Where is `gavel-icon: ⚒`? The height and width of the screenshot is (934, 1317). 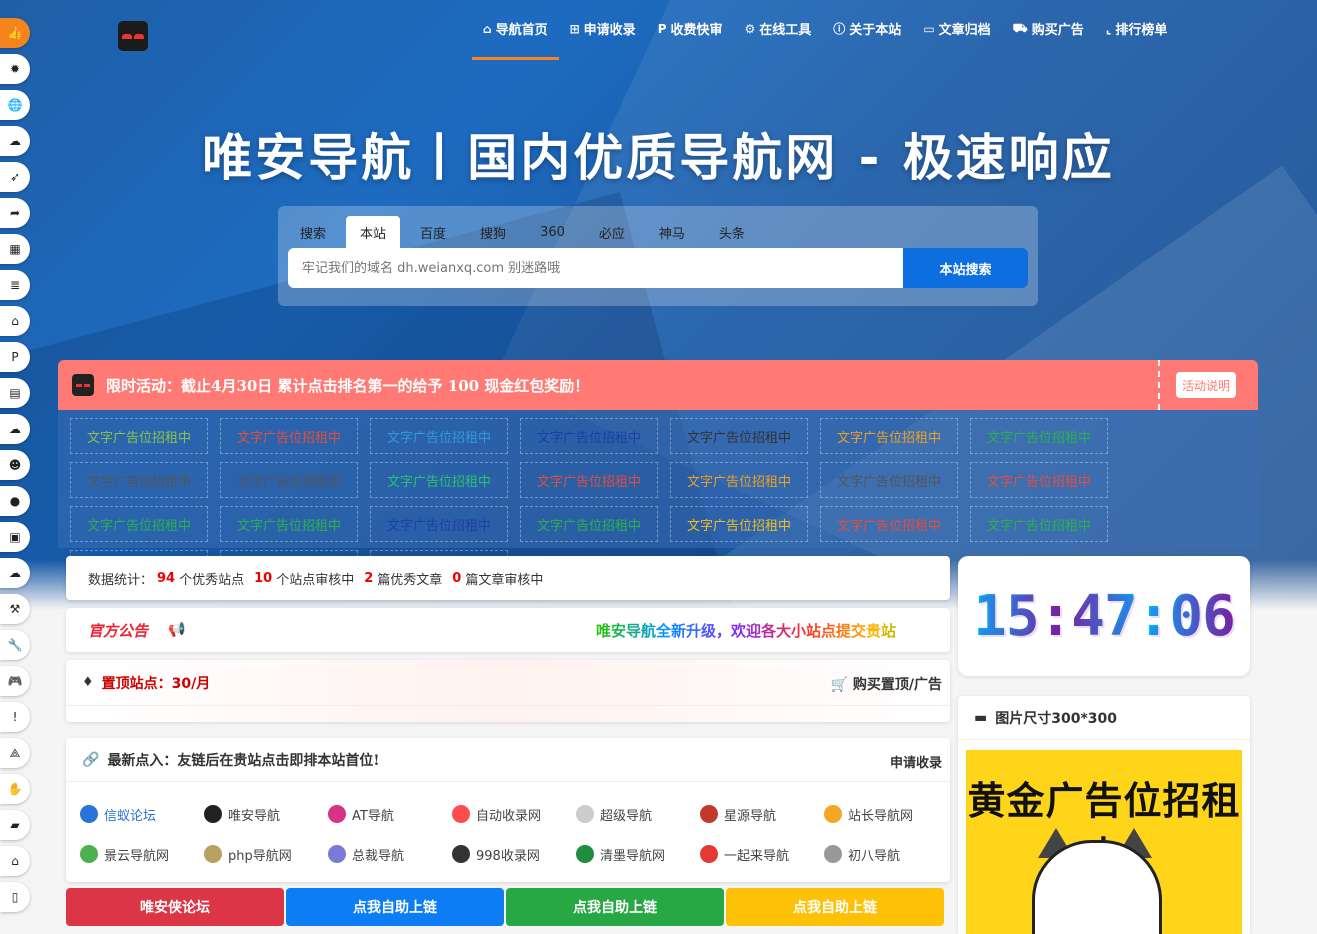
gavel-icon: ⚒ is located at coordinates (15, 609).